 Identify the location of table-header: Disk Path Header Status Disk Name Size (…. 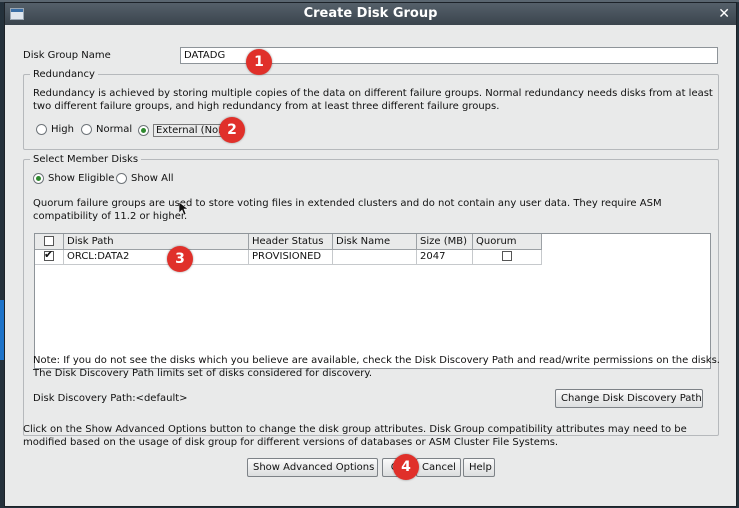
(288, 242).